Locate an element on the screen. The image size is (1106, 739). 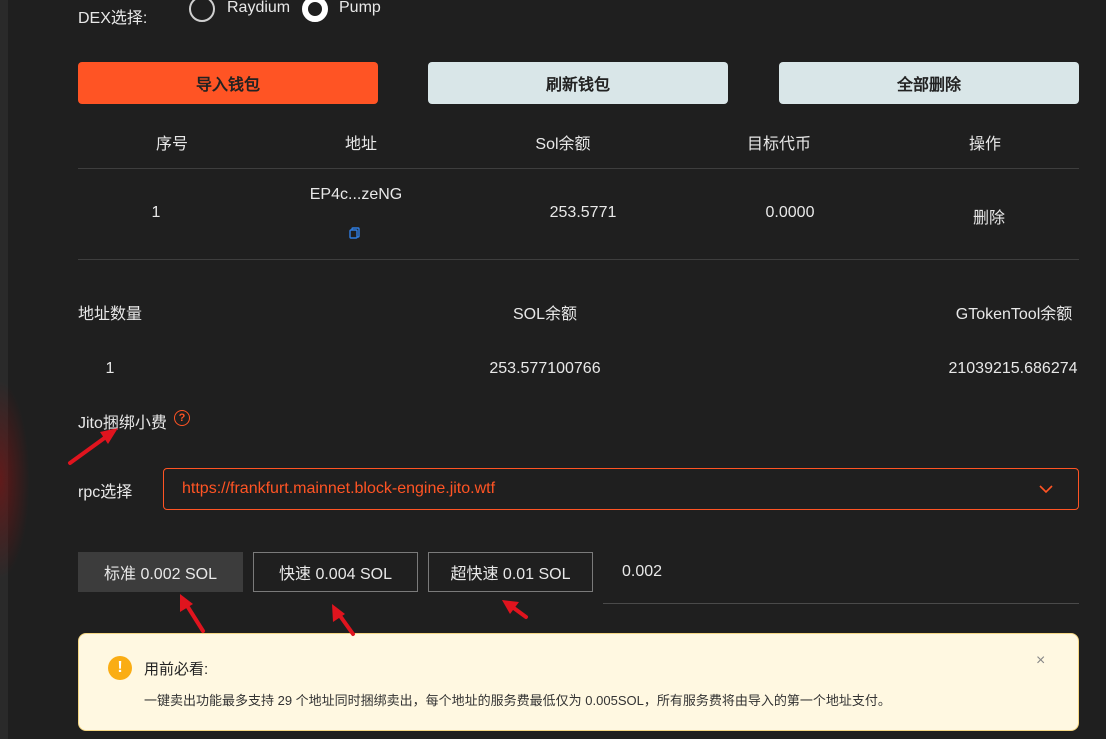
arrow-fee-fast is located at coordinates (343, 620).